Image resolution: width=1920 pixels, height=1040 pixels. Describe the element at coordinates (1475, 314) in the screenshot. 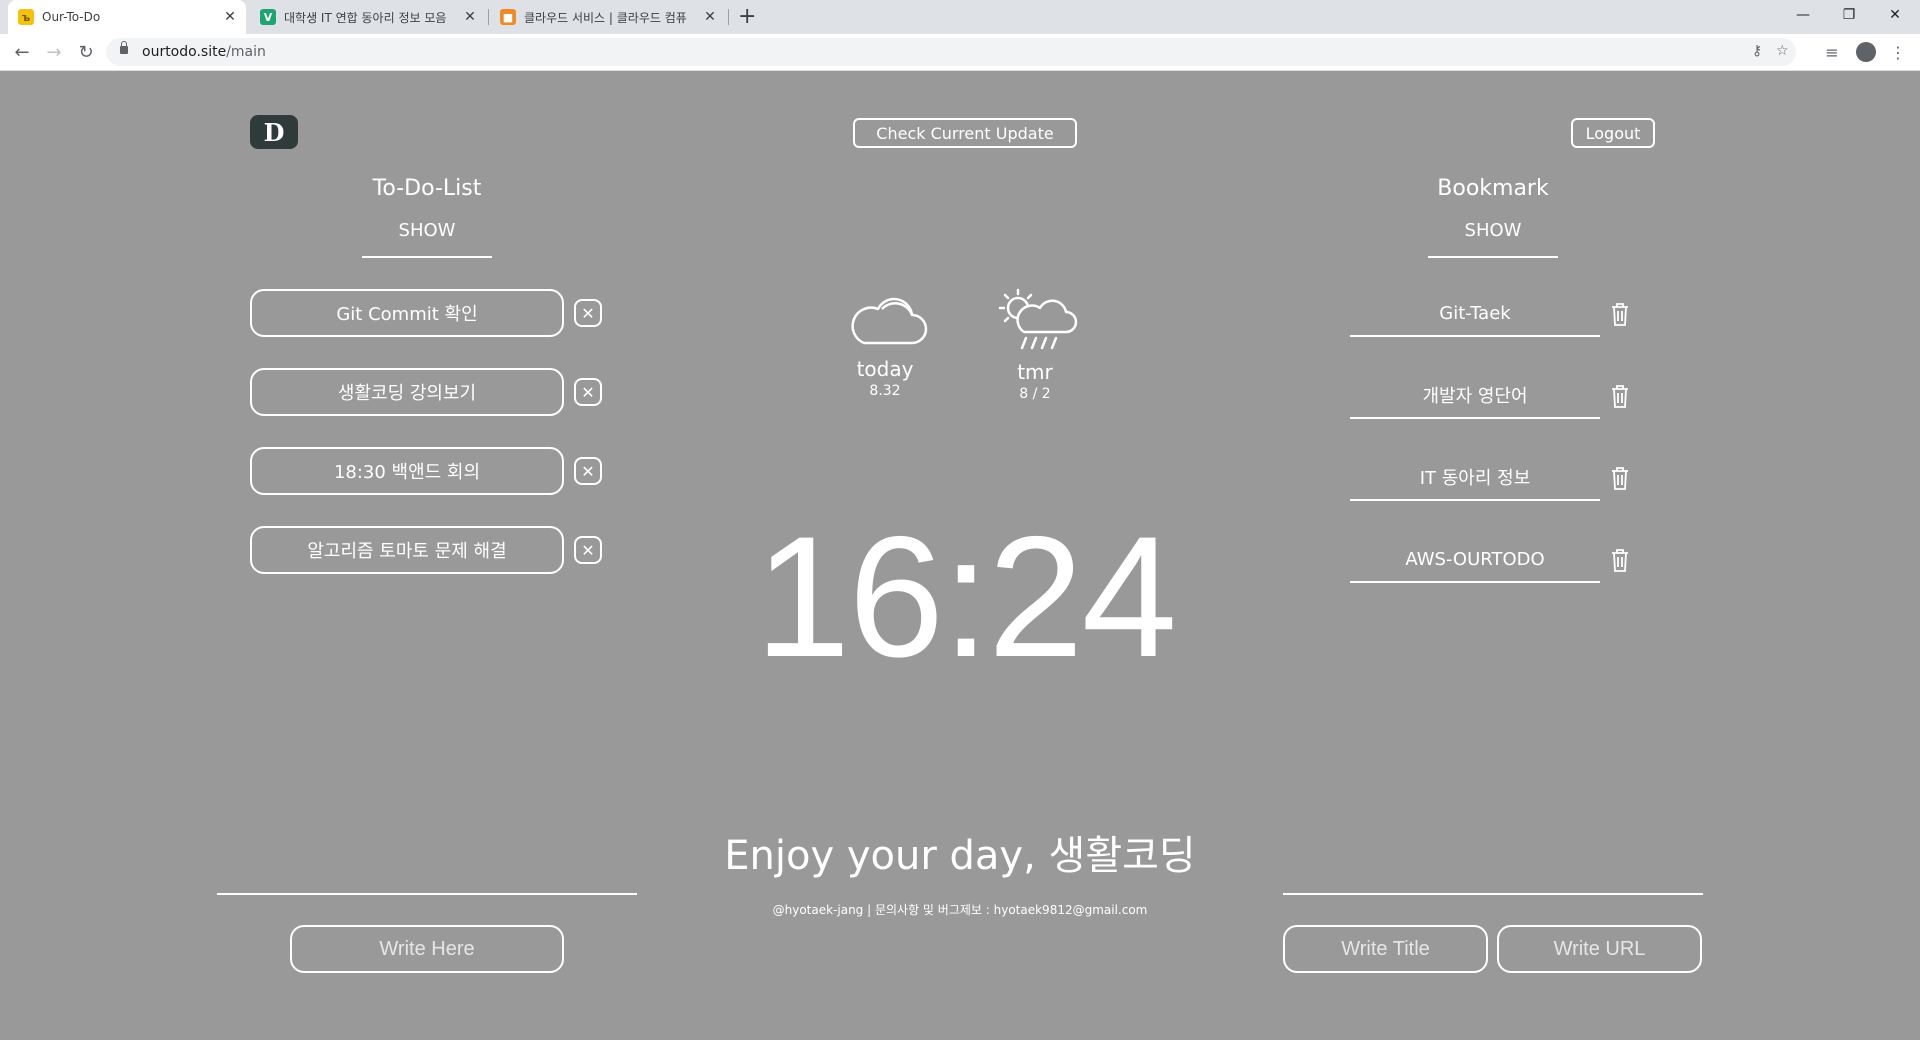

I see `bookmark-item: Git-Taek` at that location.